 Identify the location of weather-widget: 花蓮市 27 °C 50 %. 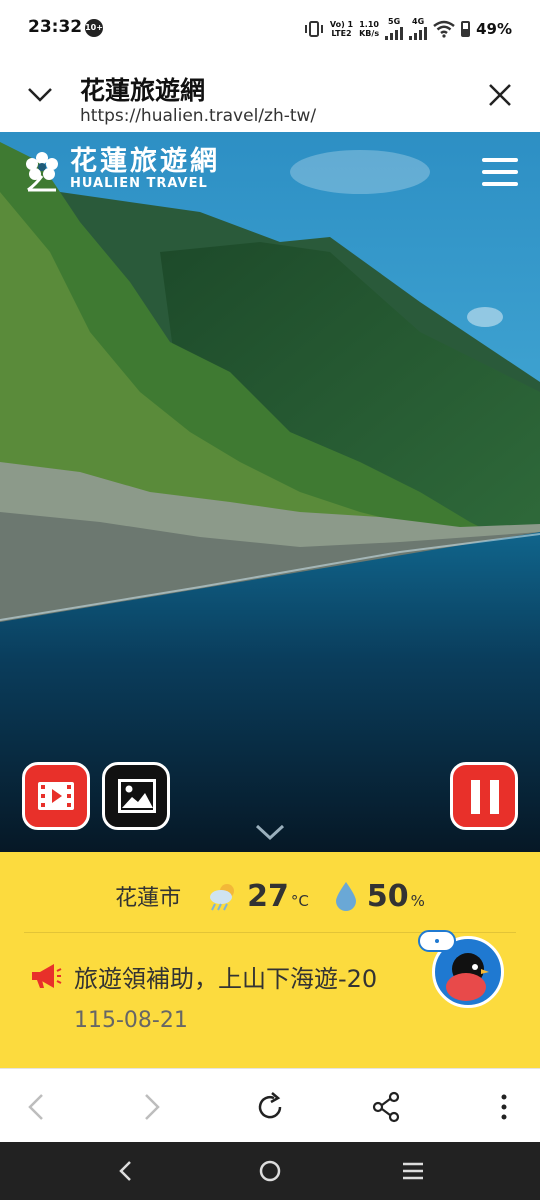
(270, 896).